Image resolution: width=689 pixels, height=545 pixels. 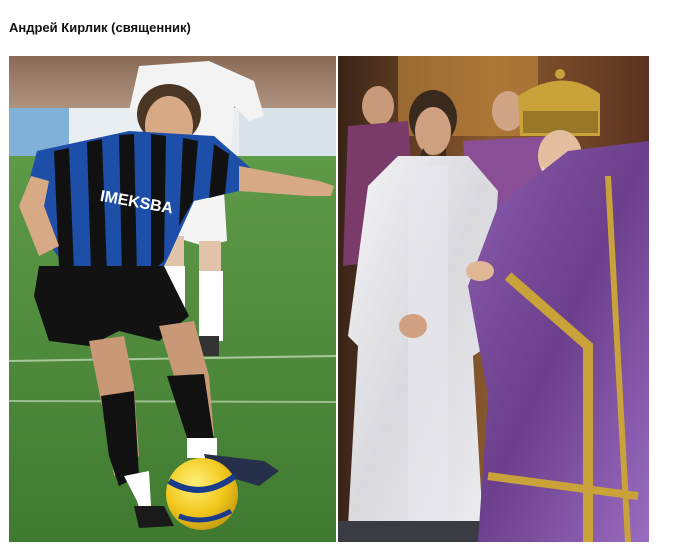 What do you see at coordinates (202, 494) in the screenshot?
I see `football-ball` at bounding box center [202, 494].